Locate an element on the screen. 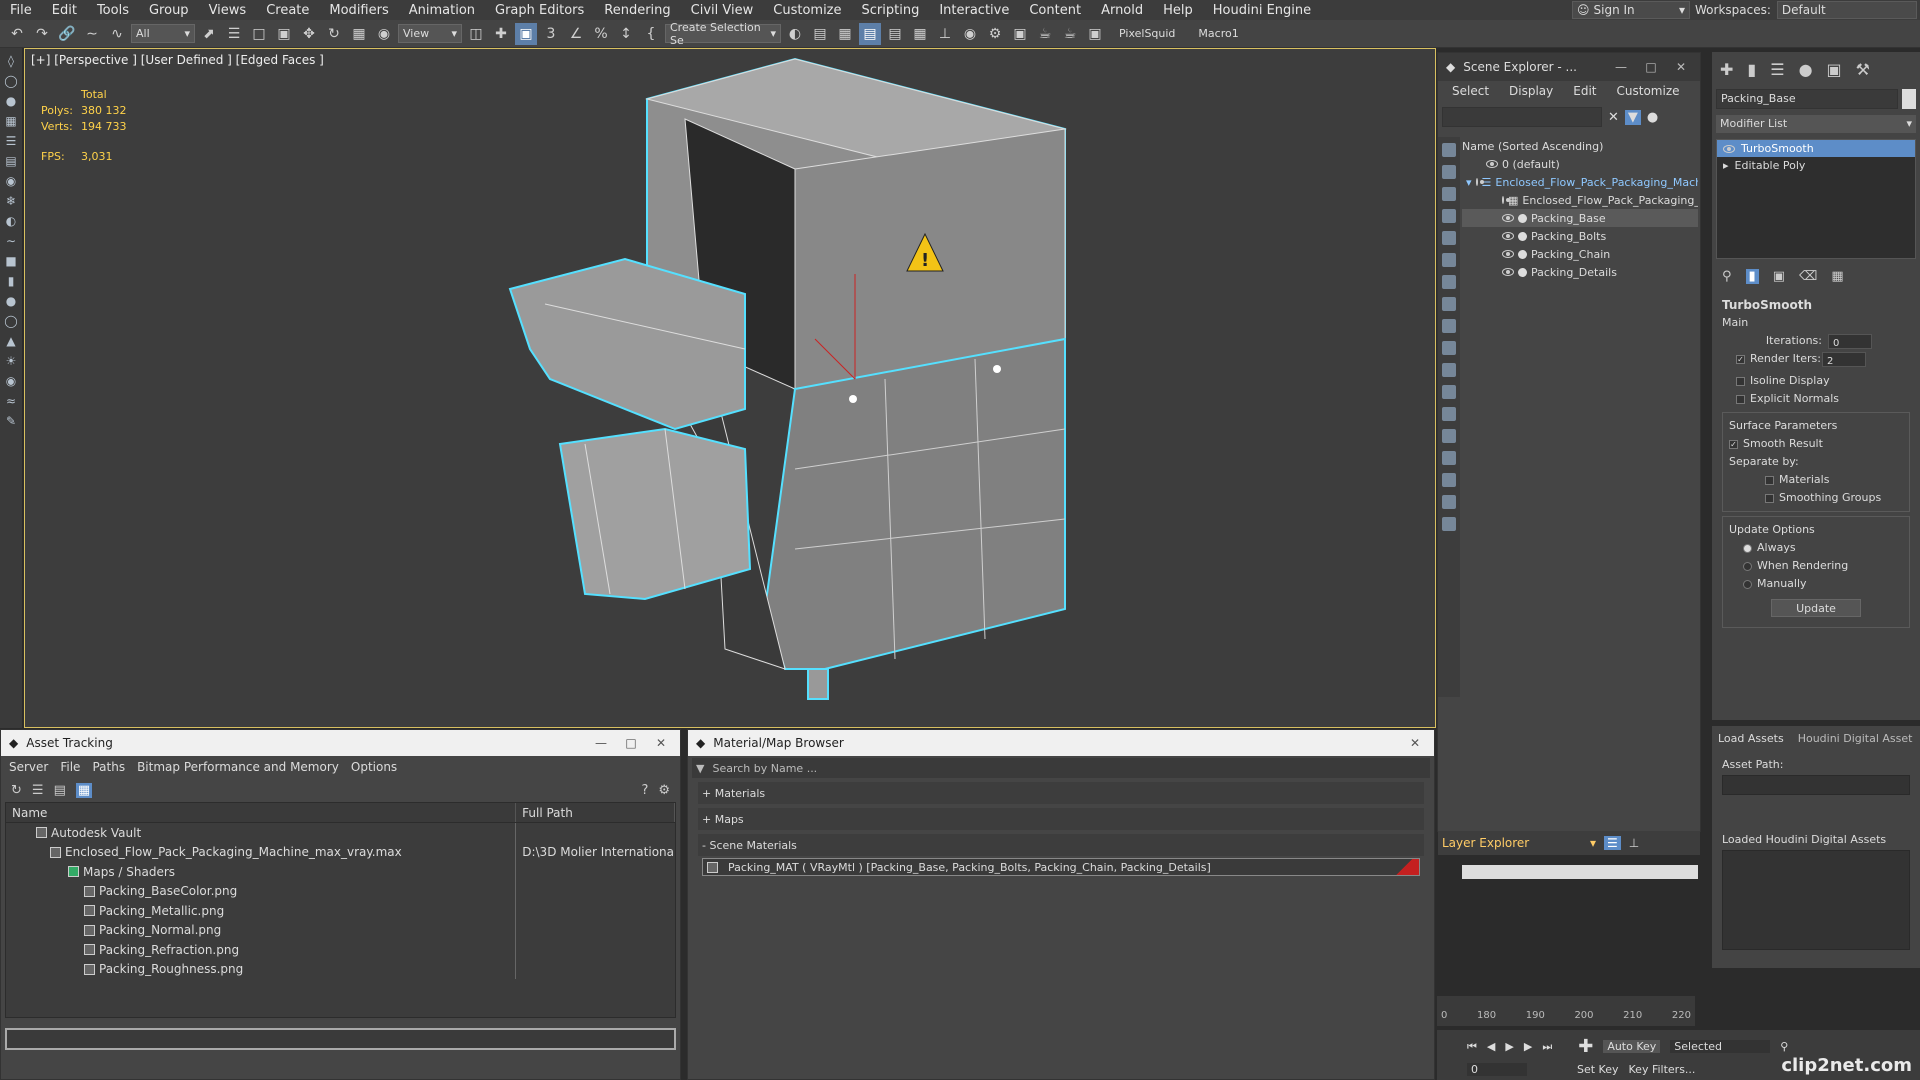 The image size is (1920, 1080). redo-icon: ↷ is located at coordinates (42, 34).